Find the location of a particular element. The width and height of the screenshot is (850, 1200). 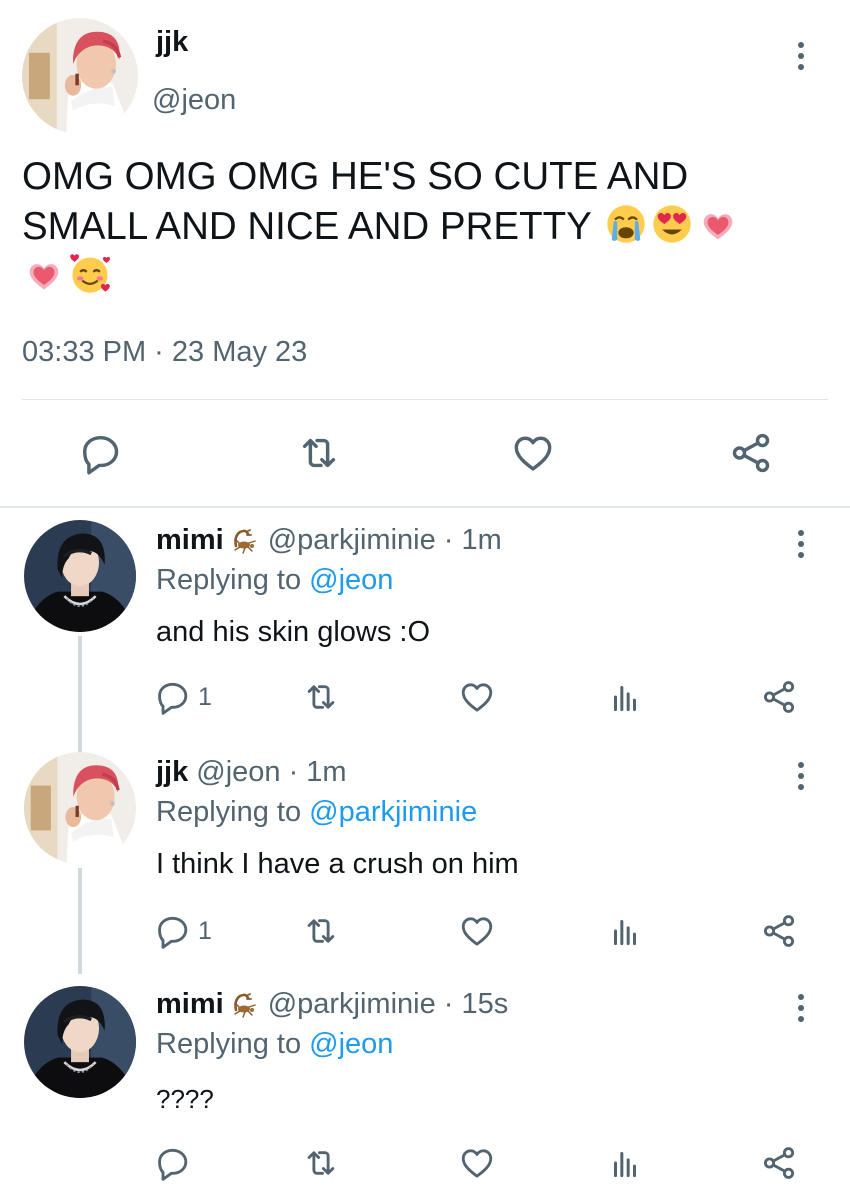

reply-header: jjk @jeon · 1m is located at coordinates (251, 772).